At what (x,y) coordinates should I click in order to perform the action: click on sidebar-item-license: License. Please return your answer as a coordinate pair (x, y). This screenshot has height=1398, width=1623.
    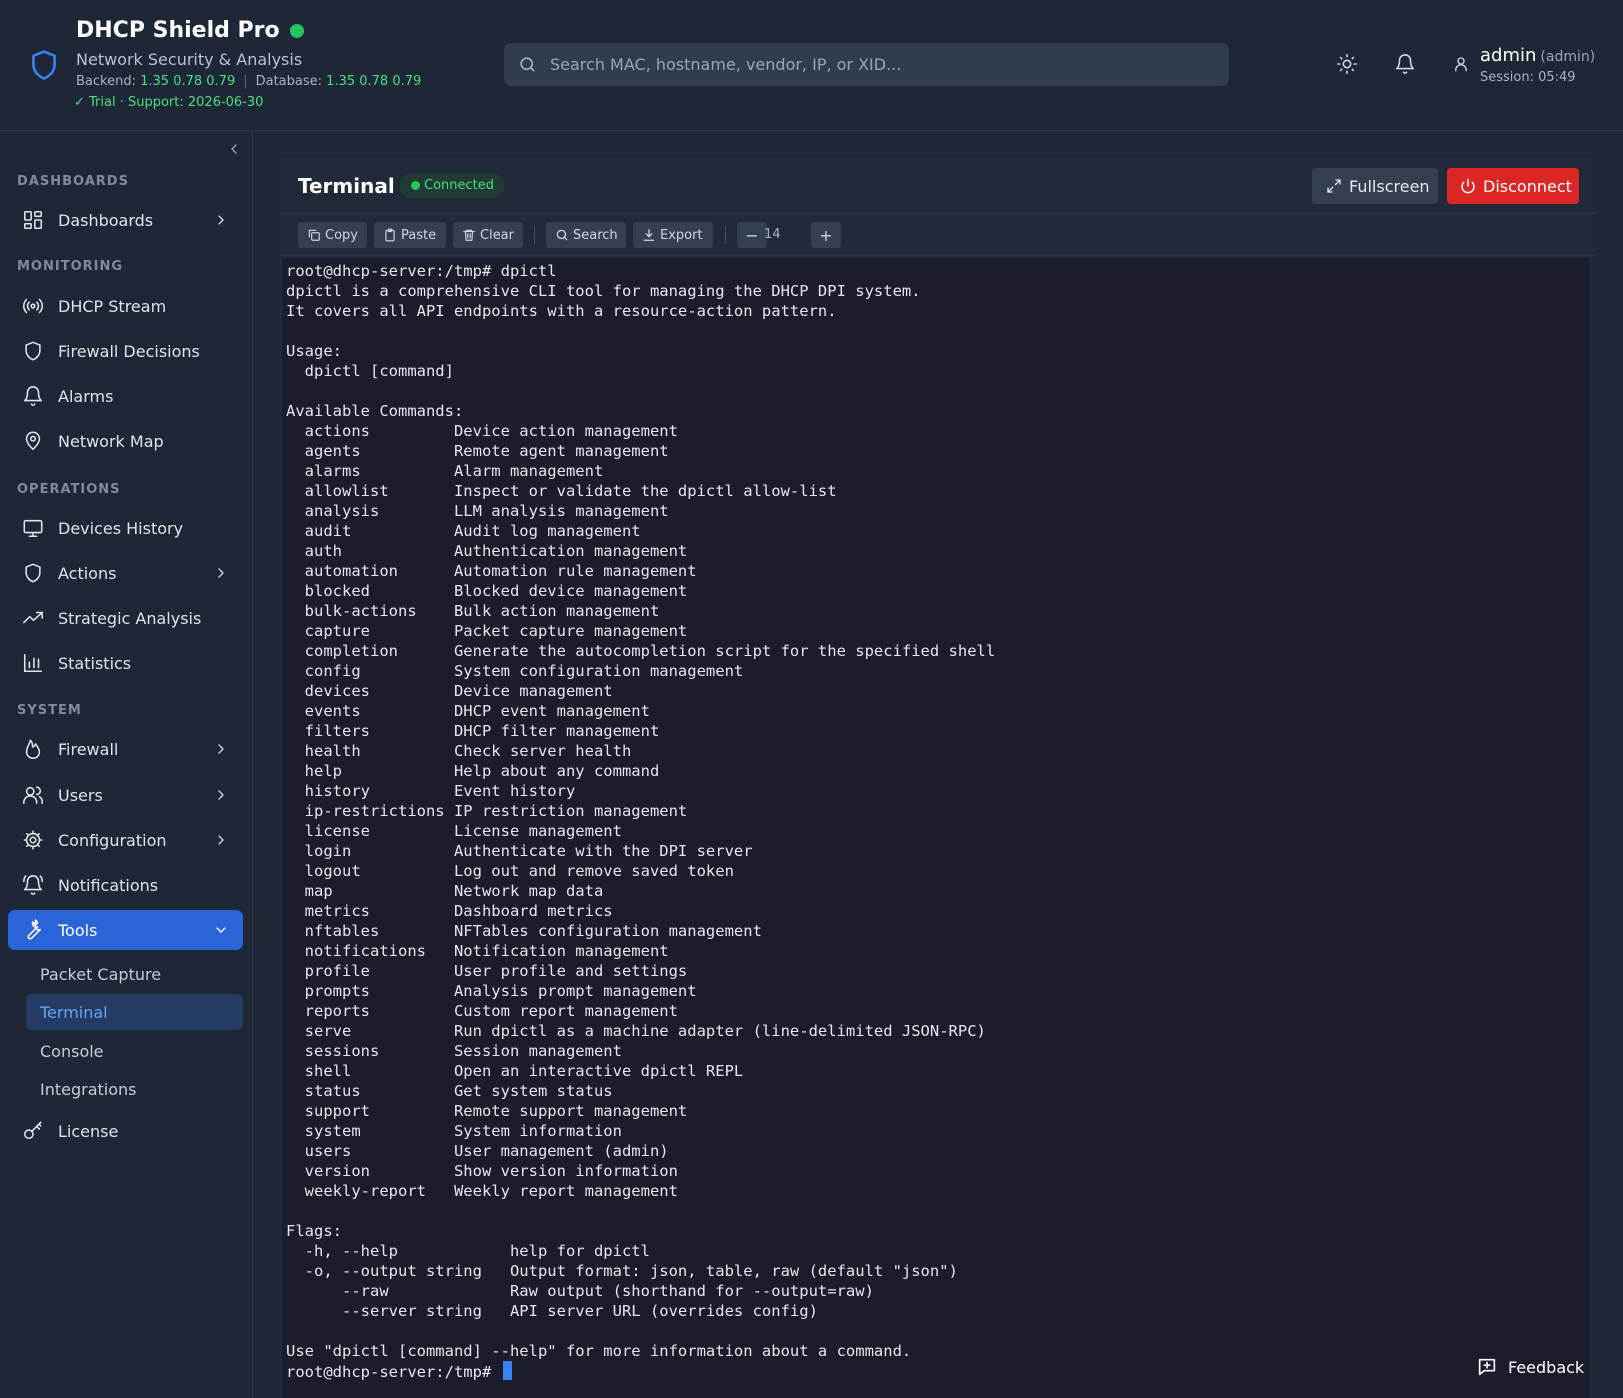
    Looking at the image, I should click on (125, 1131).